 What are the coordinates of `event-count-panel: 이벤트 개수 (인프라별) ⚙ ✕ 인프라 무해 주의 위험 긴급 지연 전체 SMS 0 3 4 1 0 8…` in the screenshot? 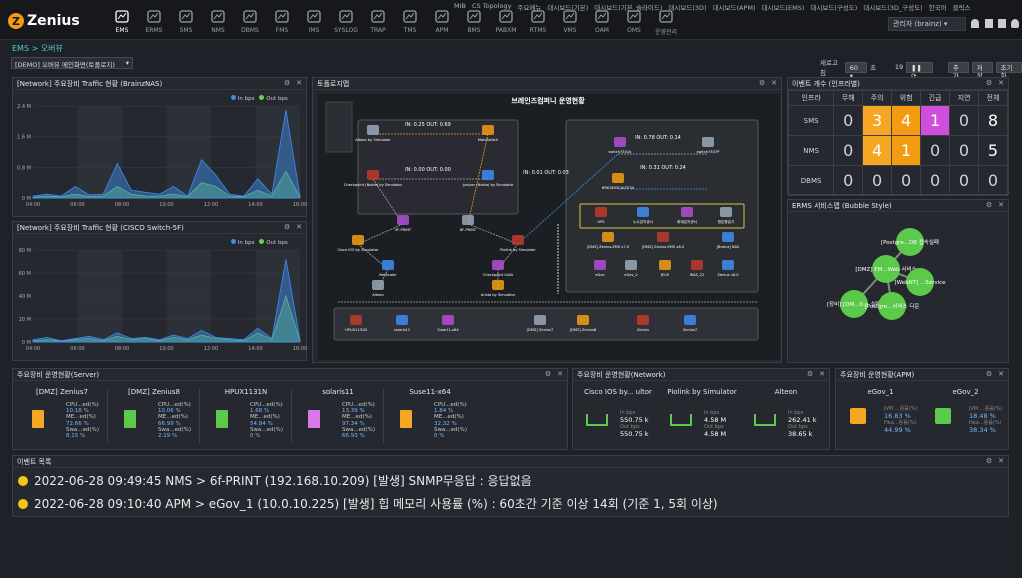 It's located at (898, 136).